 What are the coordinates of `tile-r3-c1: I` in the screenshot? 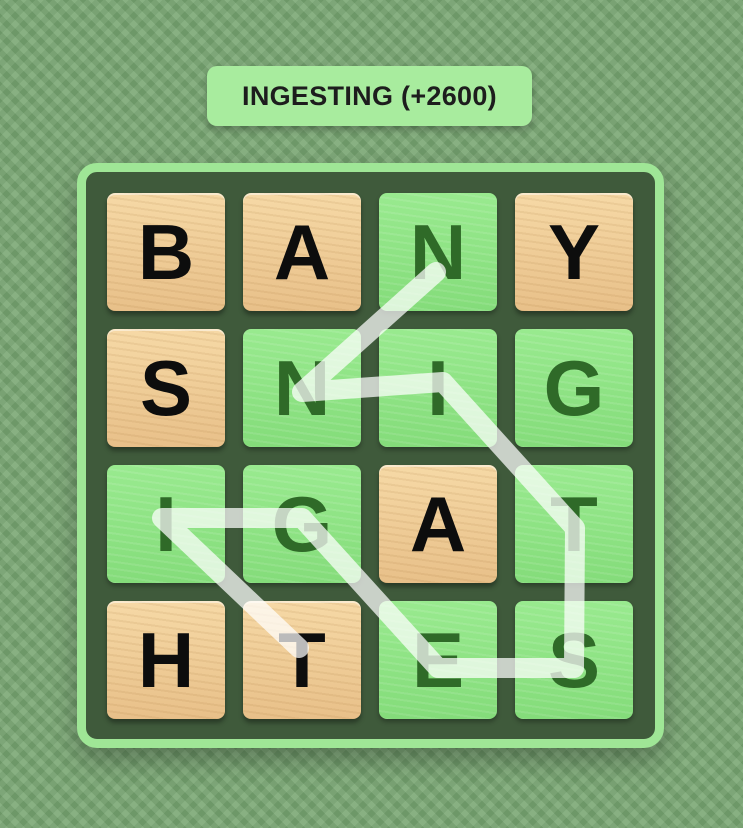 It's located at (166, 524).